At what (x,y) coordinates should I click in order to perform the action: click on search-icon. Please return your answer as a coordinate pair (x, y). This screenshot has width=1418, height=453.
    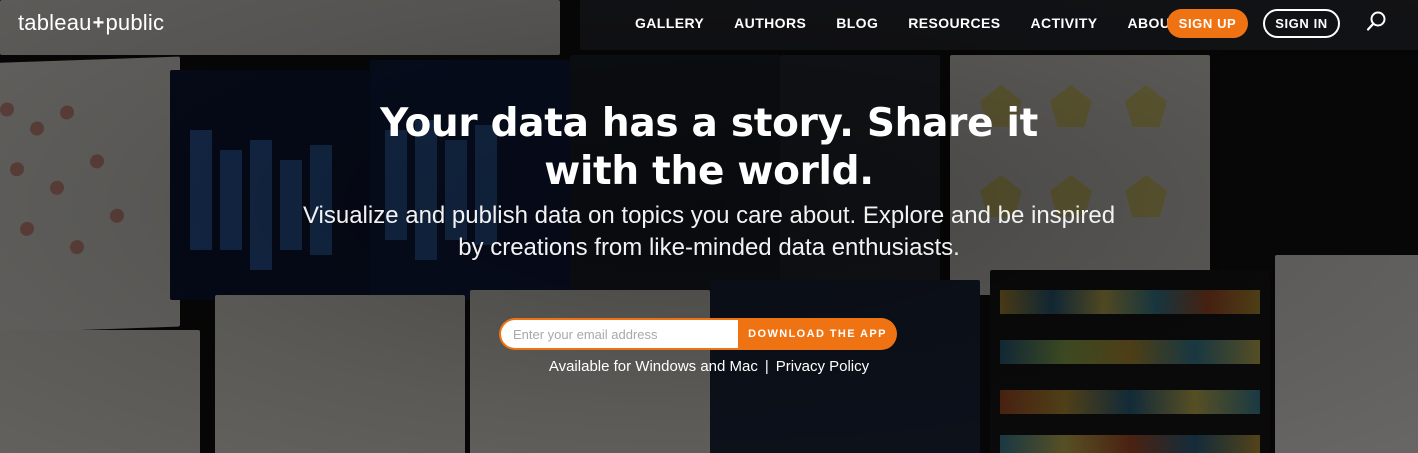
    Looking at the image, I should click on (1377, 21).